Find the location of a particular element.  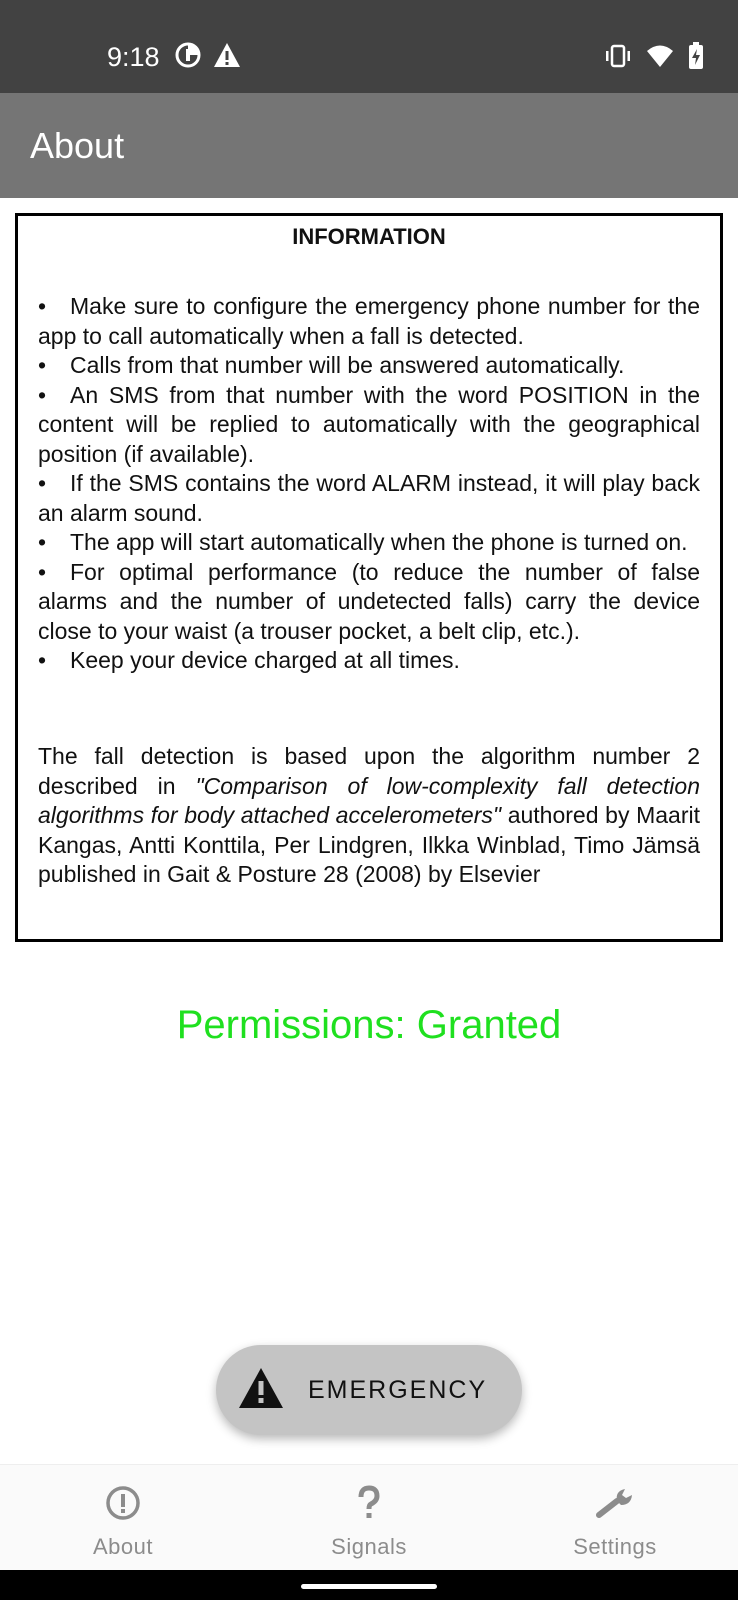

data-saver-icon is located at coordinates (188, 55).